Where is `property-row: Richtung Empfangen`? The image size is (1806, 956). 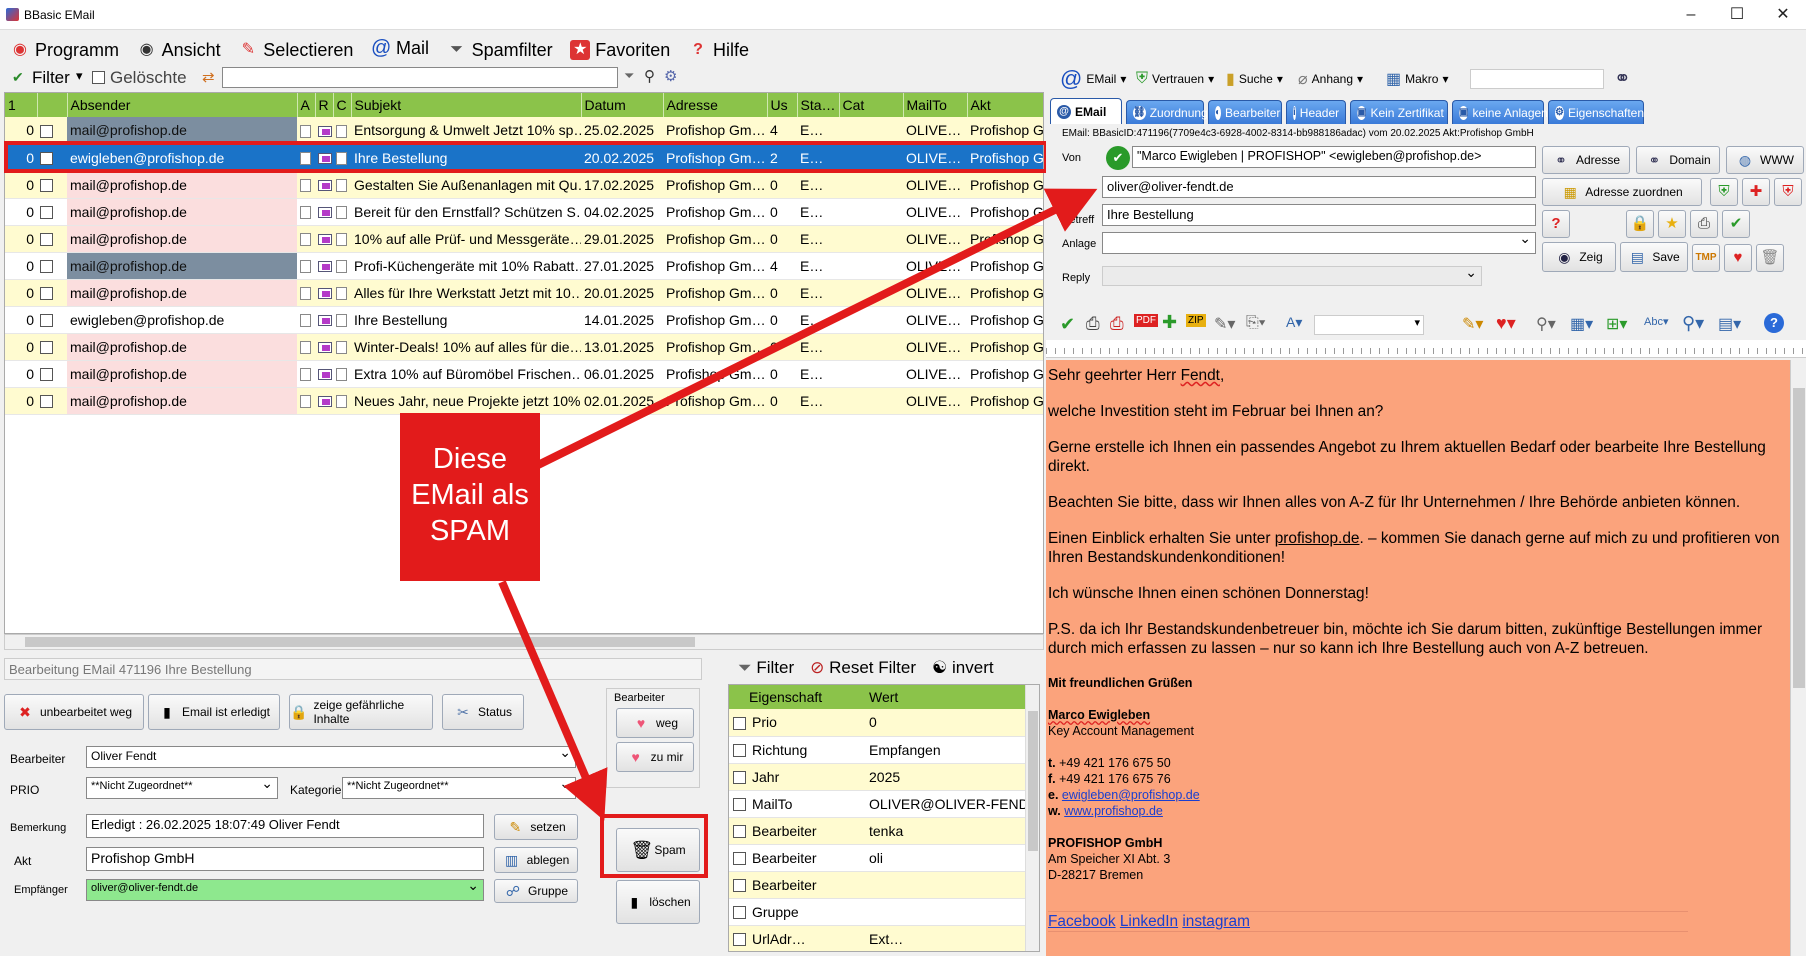
property-row: Richtung Empfangen is located at coordinates (877, 750).